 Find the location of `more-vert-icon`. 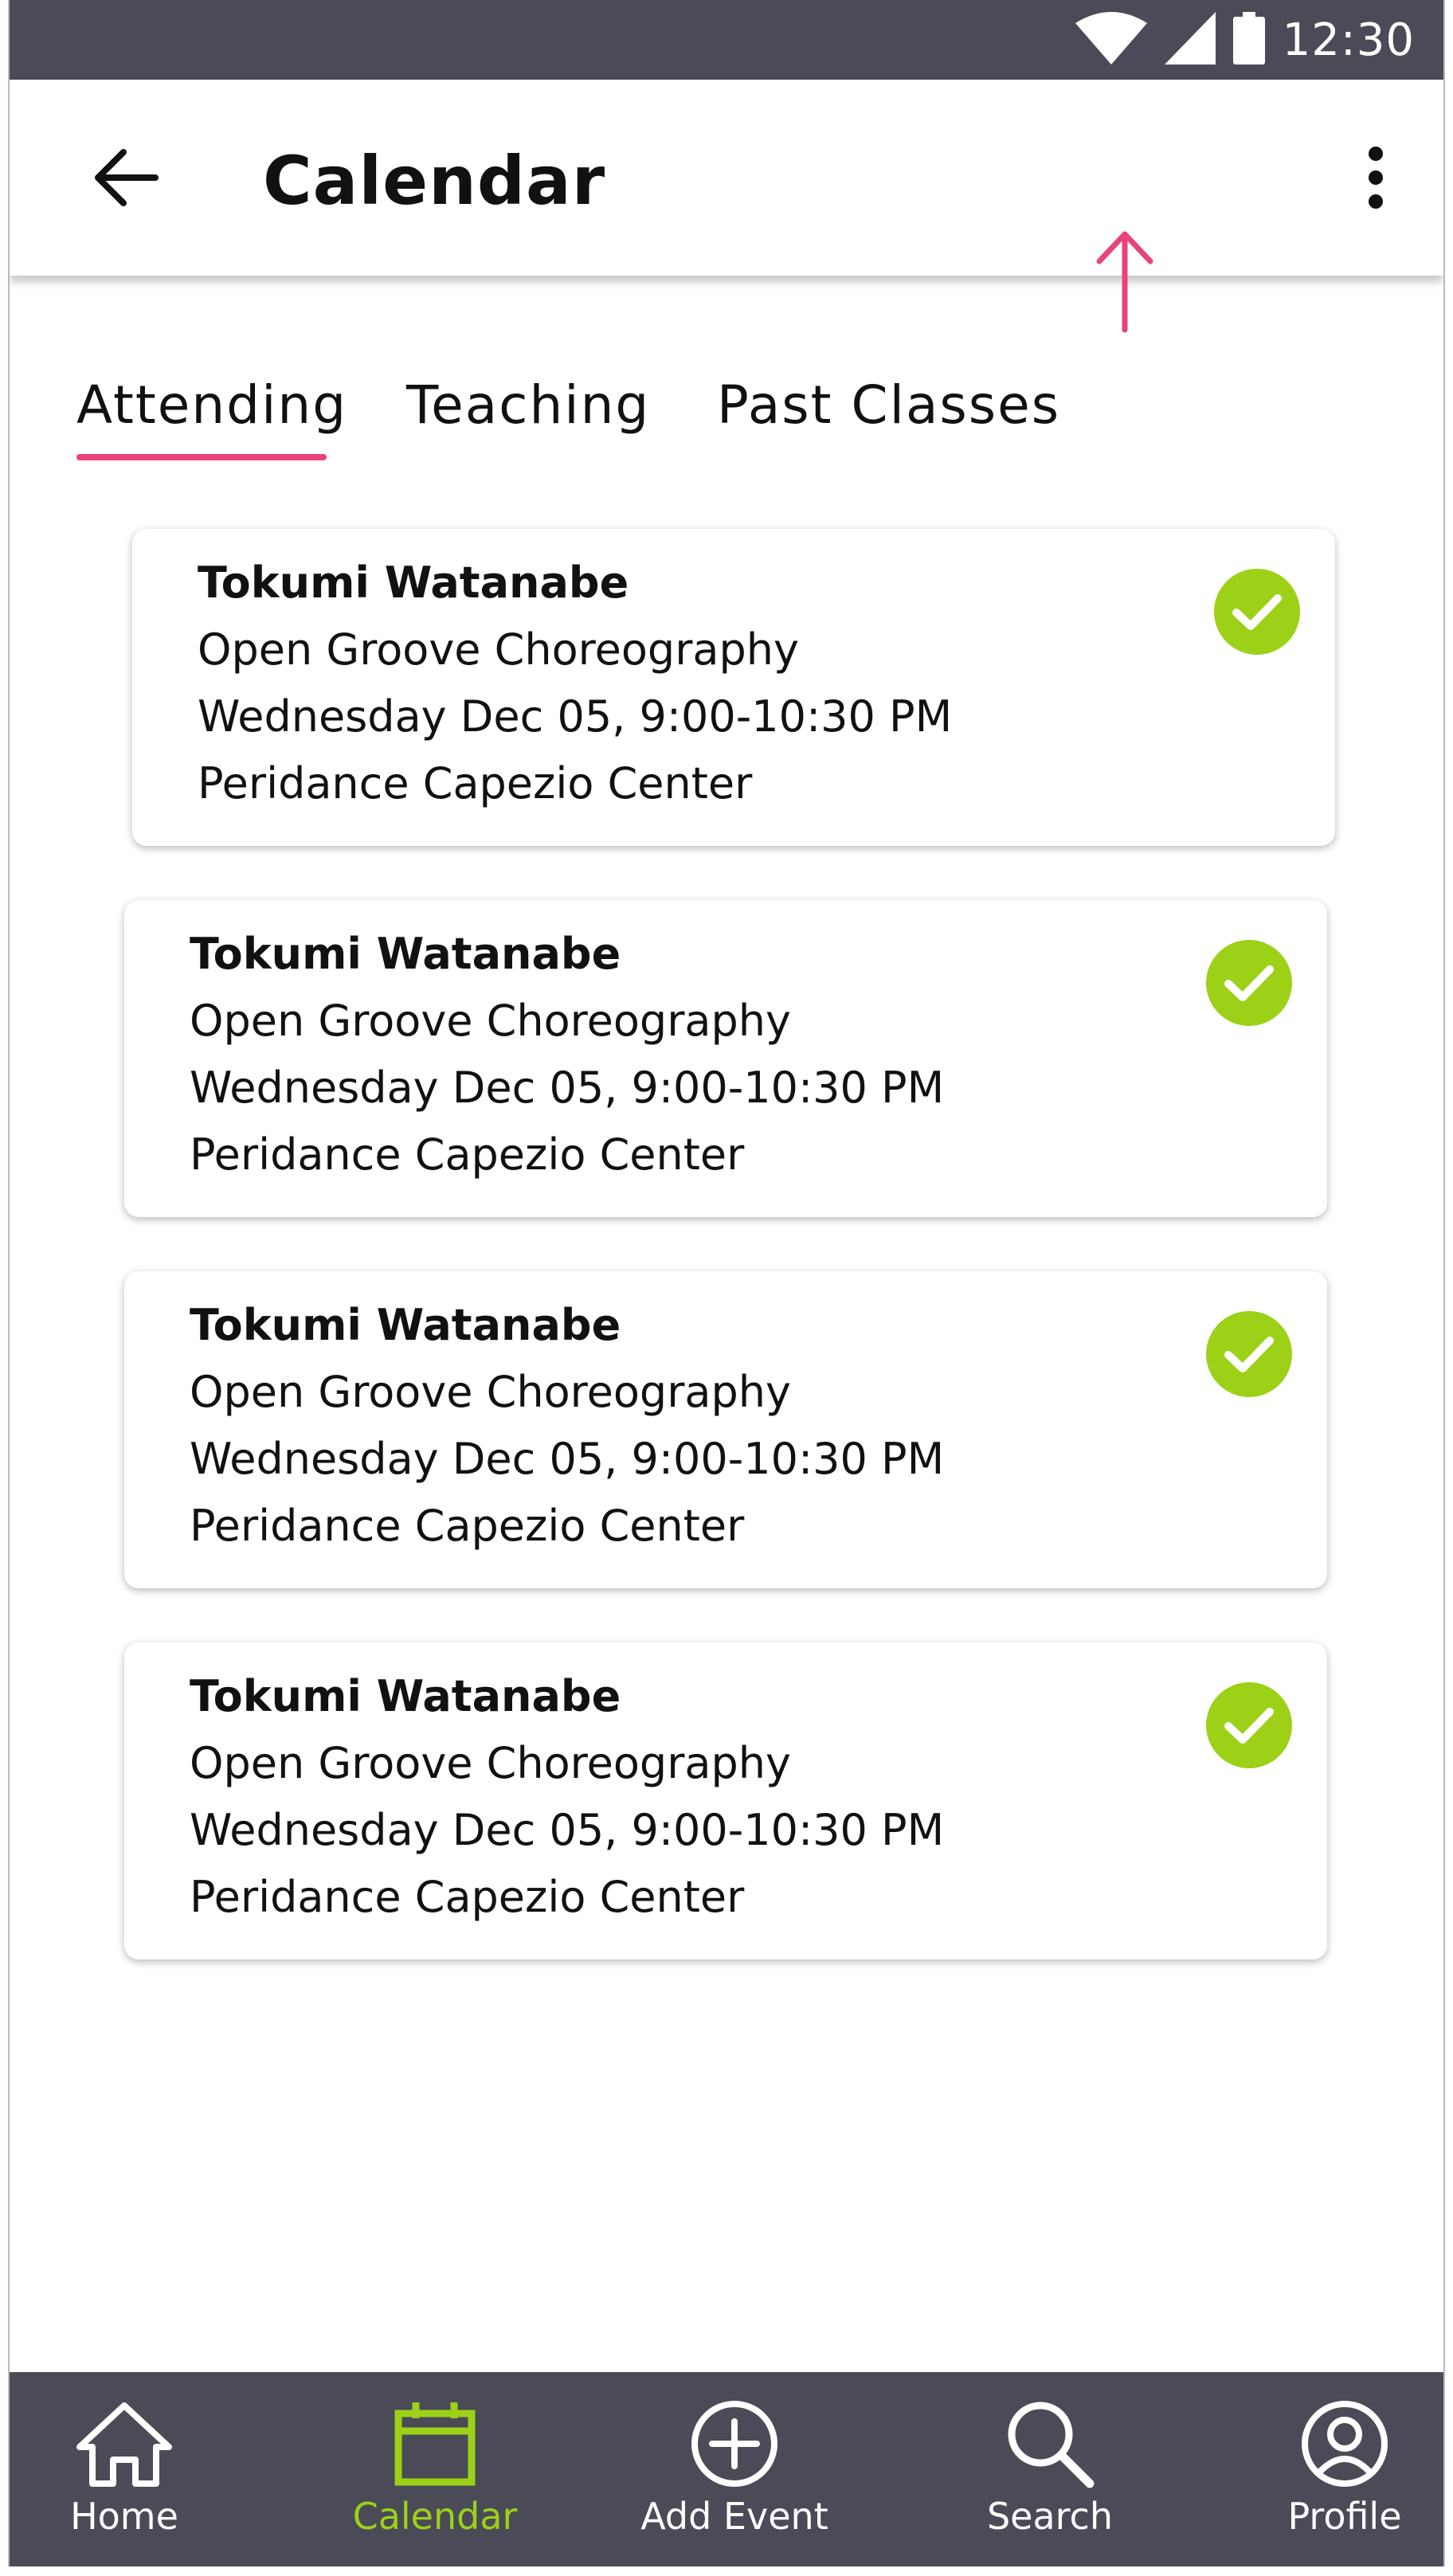

more-vert-icon is located at coordinates (1375, 179).